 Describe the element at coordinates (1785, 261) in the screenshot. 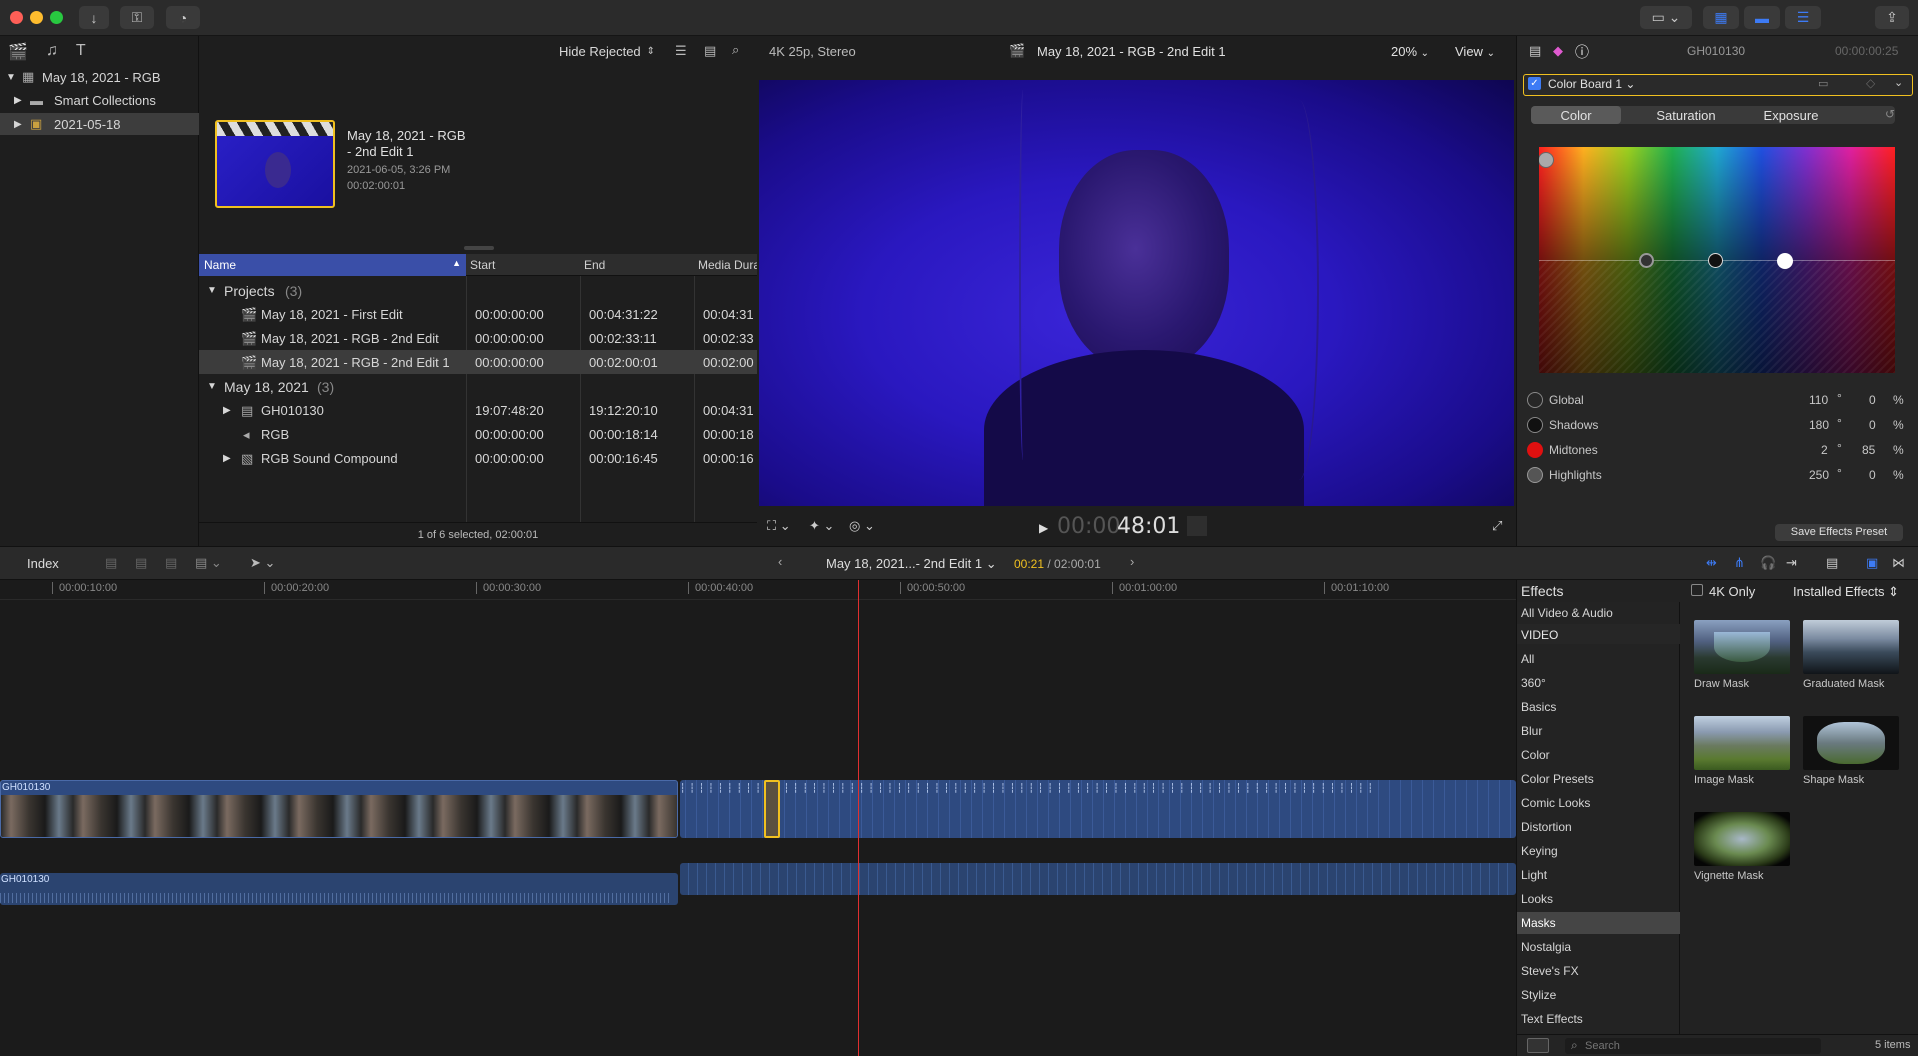

I see `highlights-puck` at that location.